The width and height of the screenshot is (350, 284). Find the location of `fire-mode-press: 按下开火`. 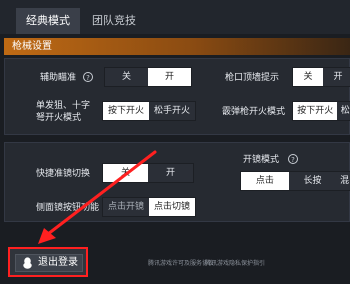

fire-mode-press: 按下开火 is located at coordinates (126, 111).